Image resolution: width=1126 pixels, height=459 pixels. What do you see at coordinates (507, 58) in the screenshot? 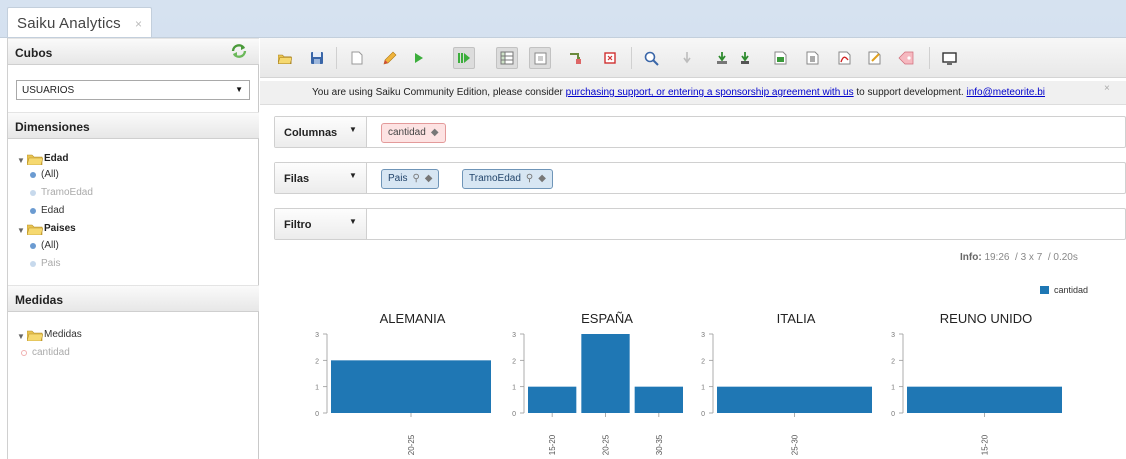
I see `toggle-fields-icon` at bounding box center [507, 58].